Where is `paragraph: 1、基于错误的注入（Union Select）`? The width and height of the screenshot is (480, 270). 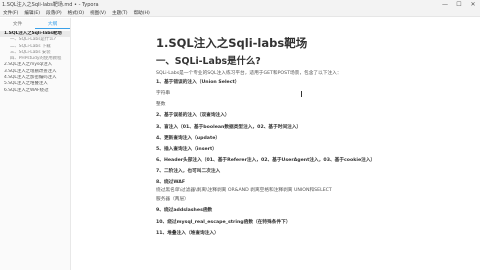
paragraph: 1、基于错误的注入（Union Select） is located at coordinates (198, 83).